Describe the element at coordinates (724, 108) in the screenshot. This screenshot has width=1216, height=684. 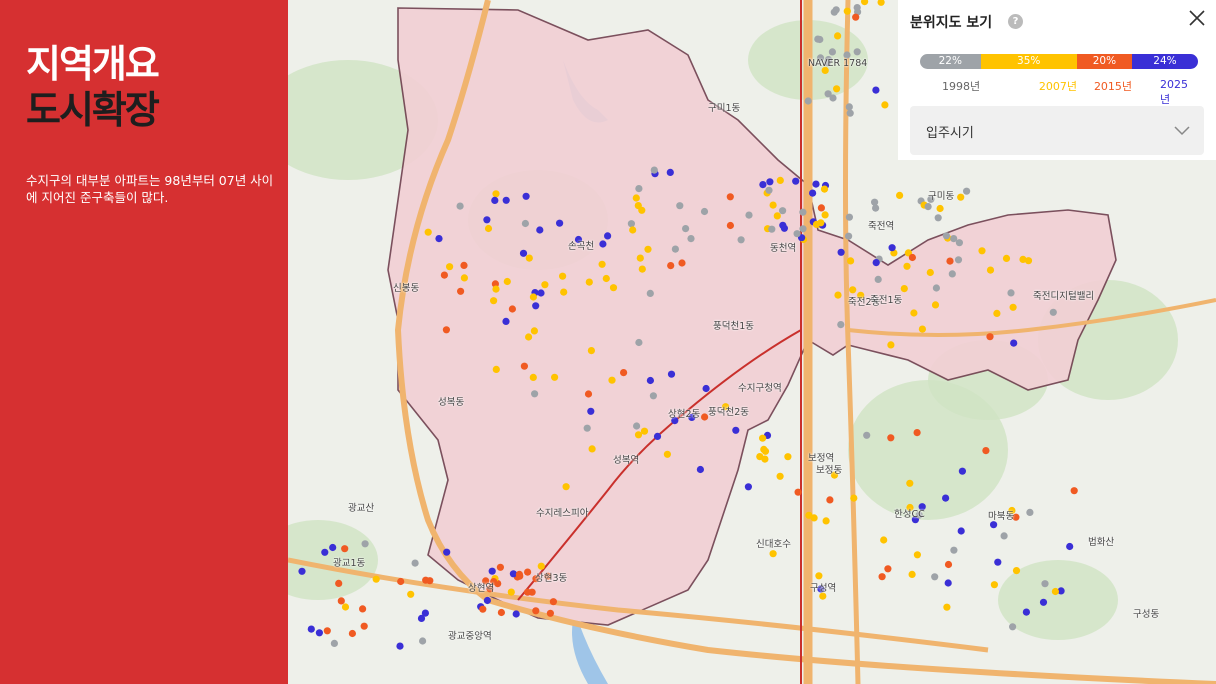
I see `place-label: 구미1동` at that location.